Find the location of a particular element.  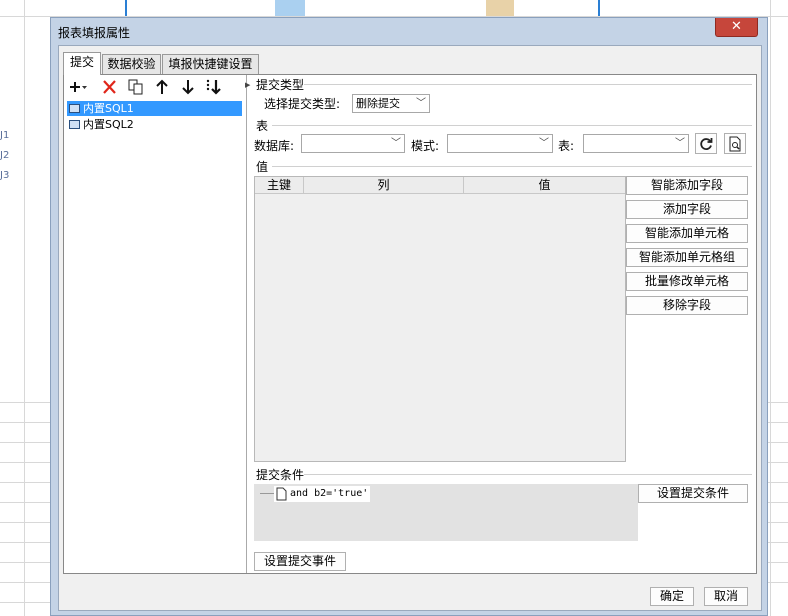

condition-item-label: and b2='true' is located at coordinates (329, 493).